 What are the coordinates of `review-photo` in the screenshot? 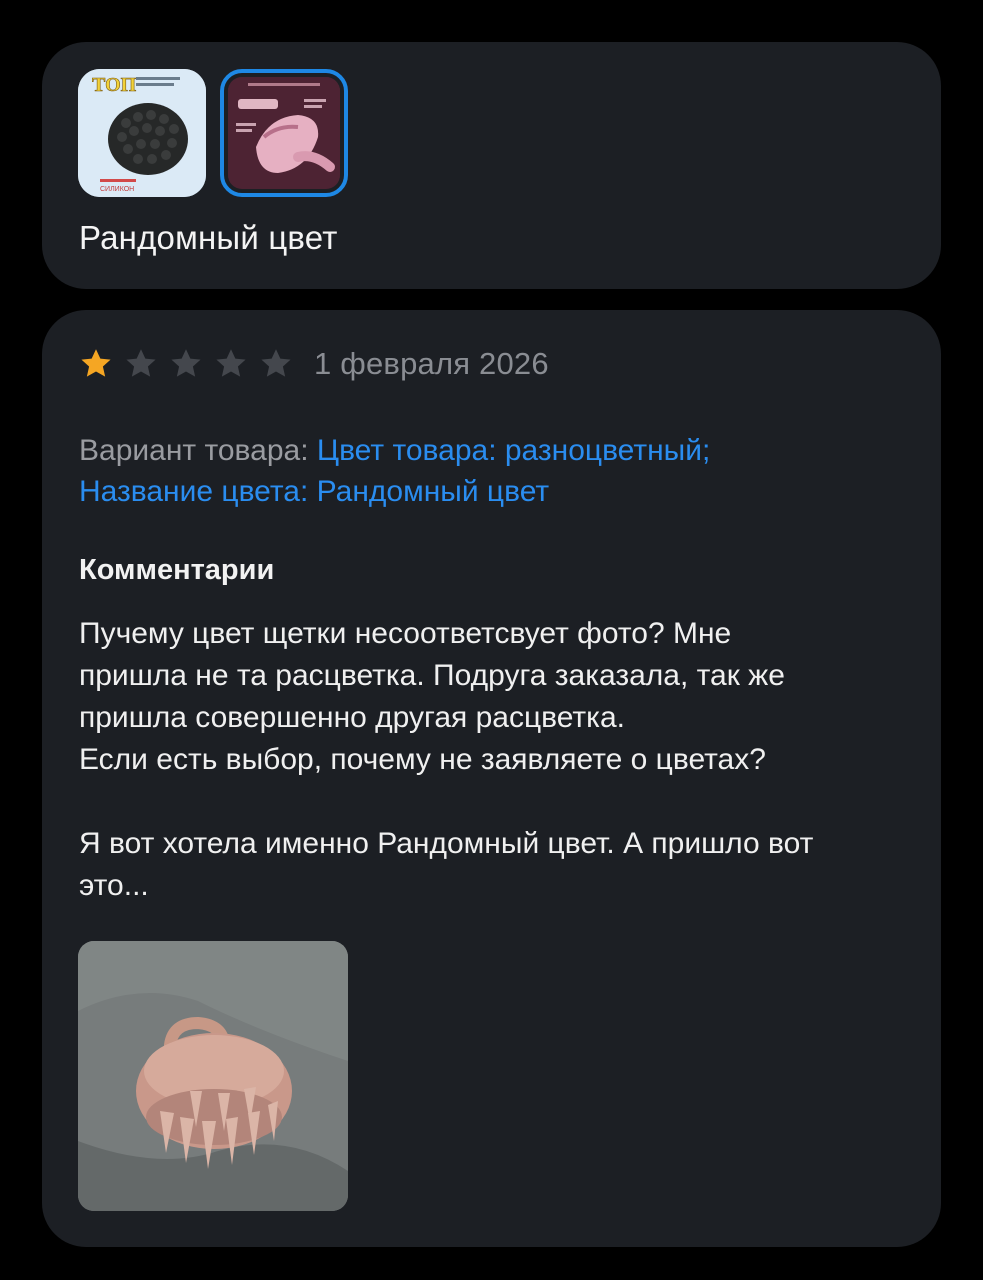 It's located at (213, 1076).